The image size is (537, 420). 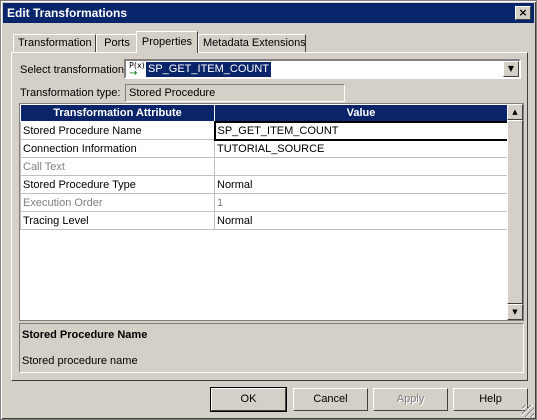 What do you see at coordinates (330, 399) in the screenshot?
I see `cancel-button: Cancel` at bounding box center [330, 399].